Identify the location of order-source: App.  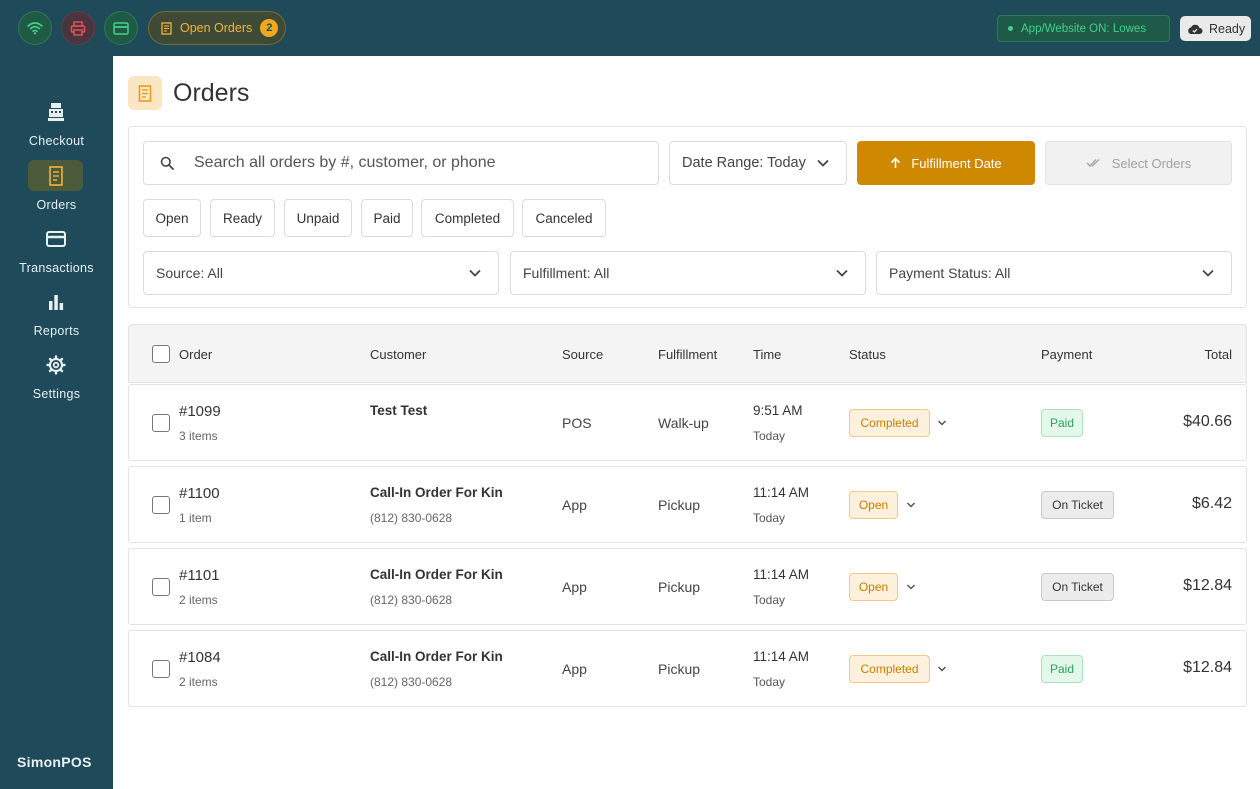
(574, 505).